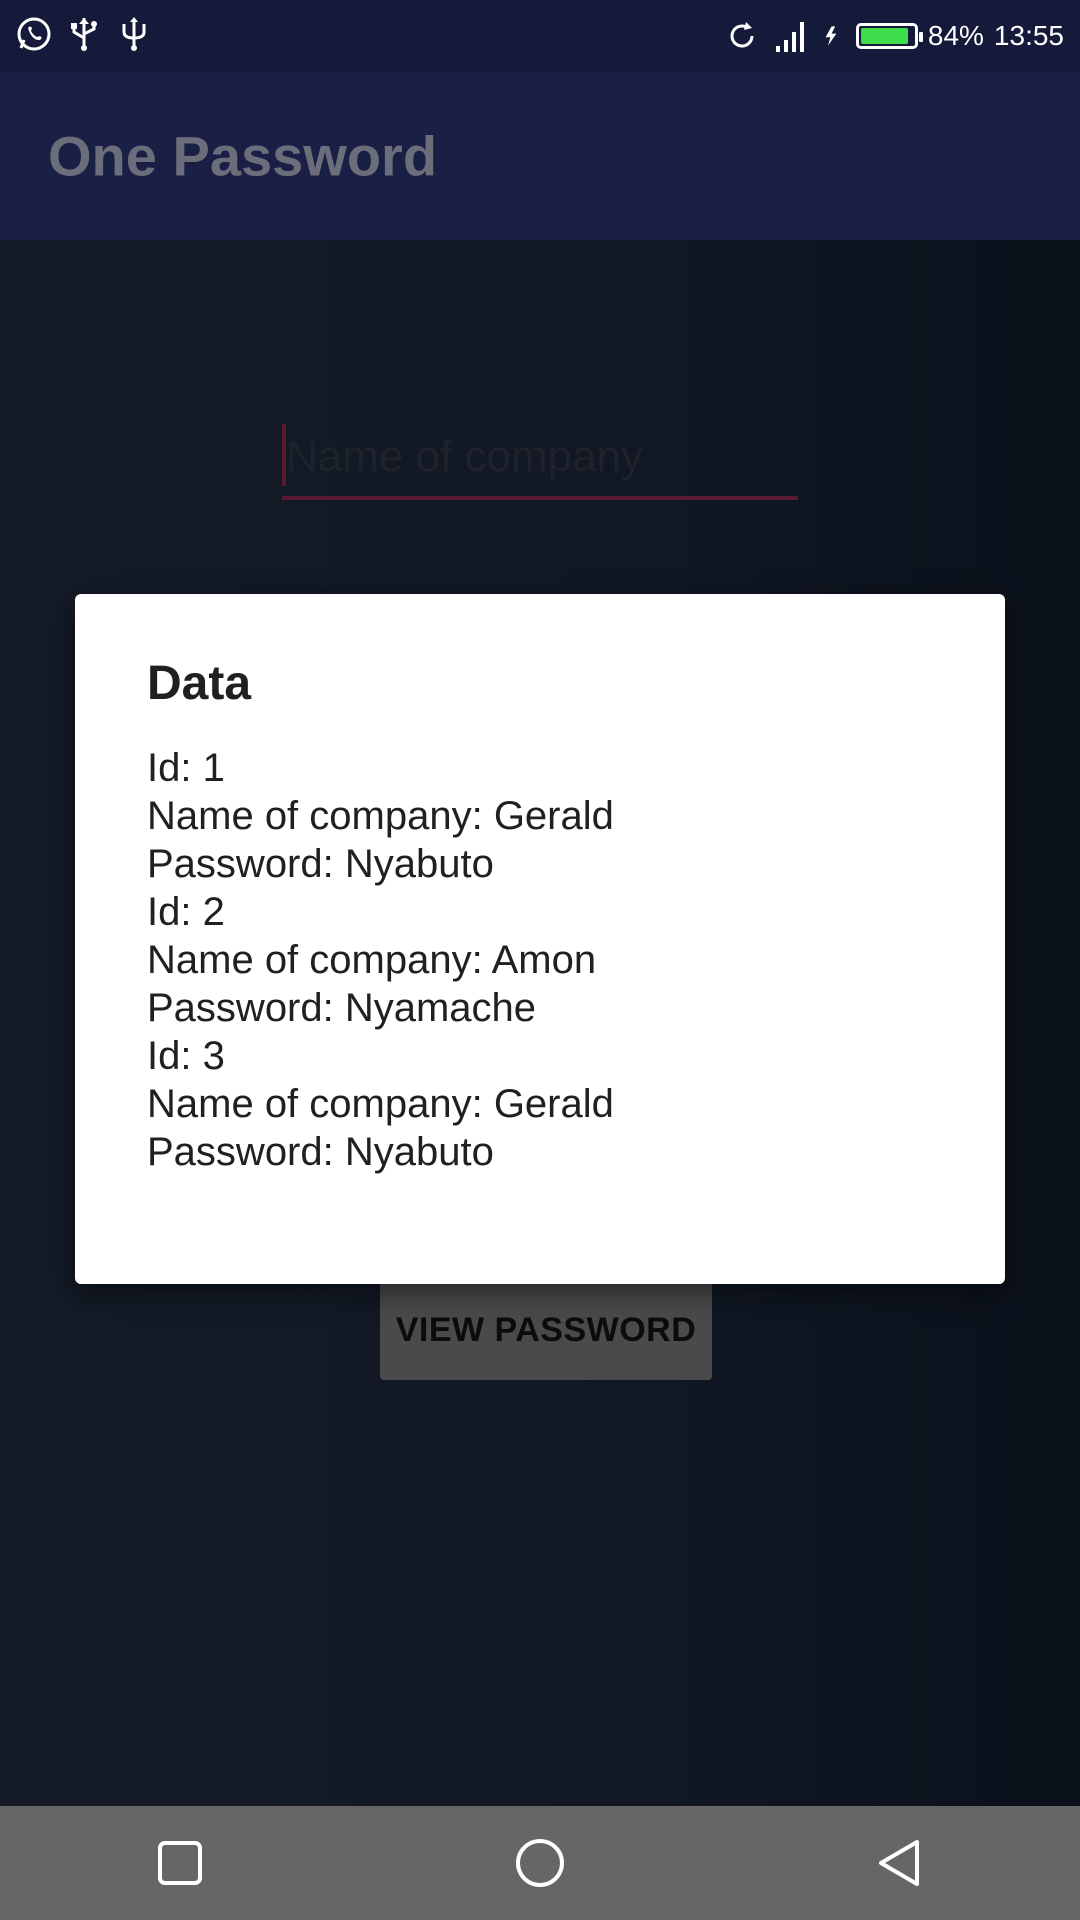  What do you see at coordinates (199, 683) in the screenshot?
I see `dialog-title: Data` at bounding box center [199, 683].